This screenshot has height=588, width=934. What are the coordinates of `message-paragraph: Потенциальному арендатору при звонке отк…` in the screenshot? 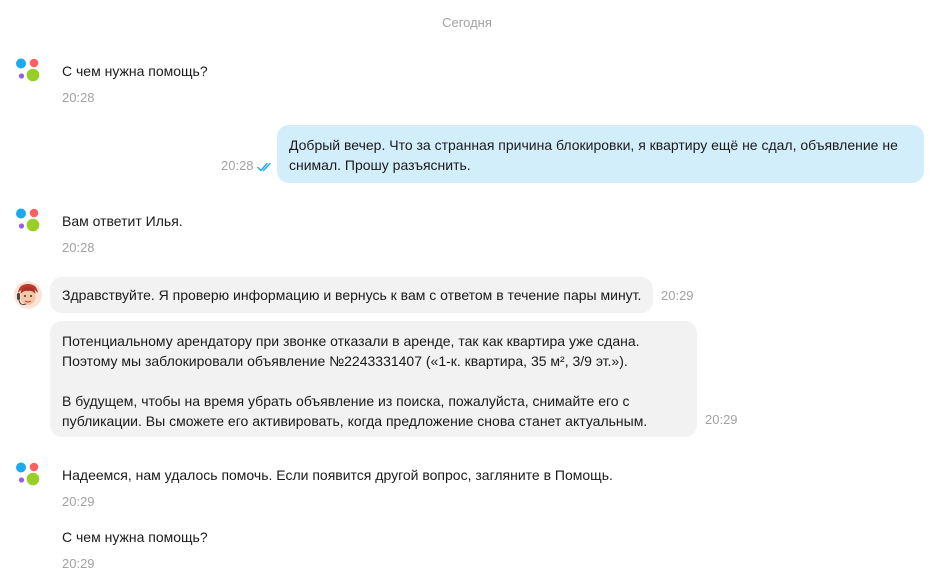 It's located at (351, 351).